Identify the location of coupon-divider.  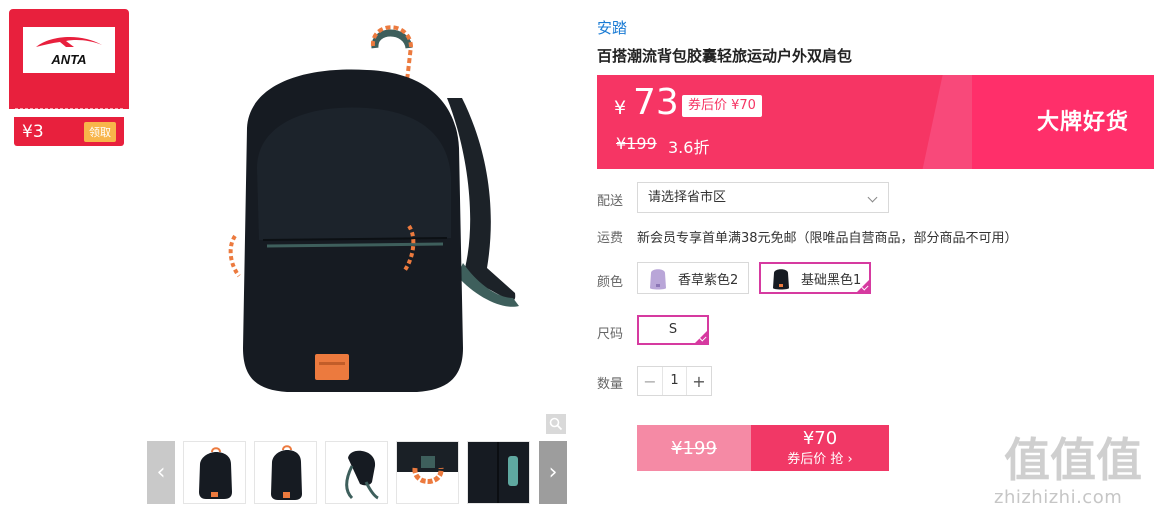
(69, 108).